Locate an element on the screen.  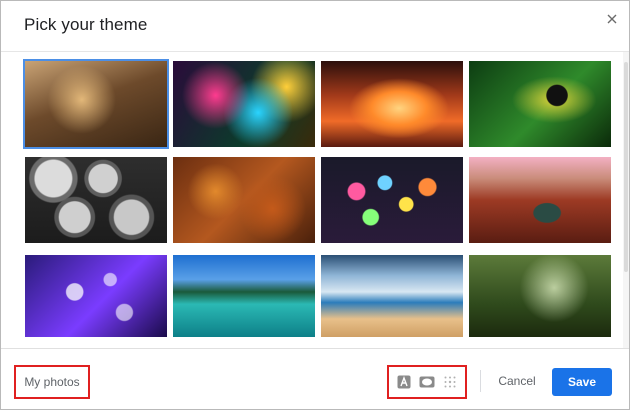
dialog-title: Pick your theme is located at coordinates (86, 24).